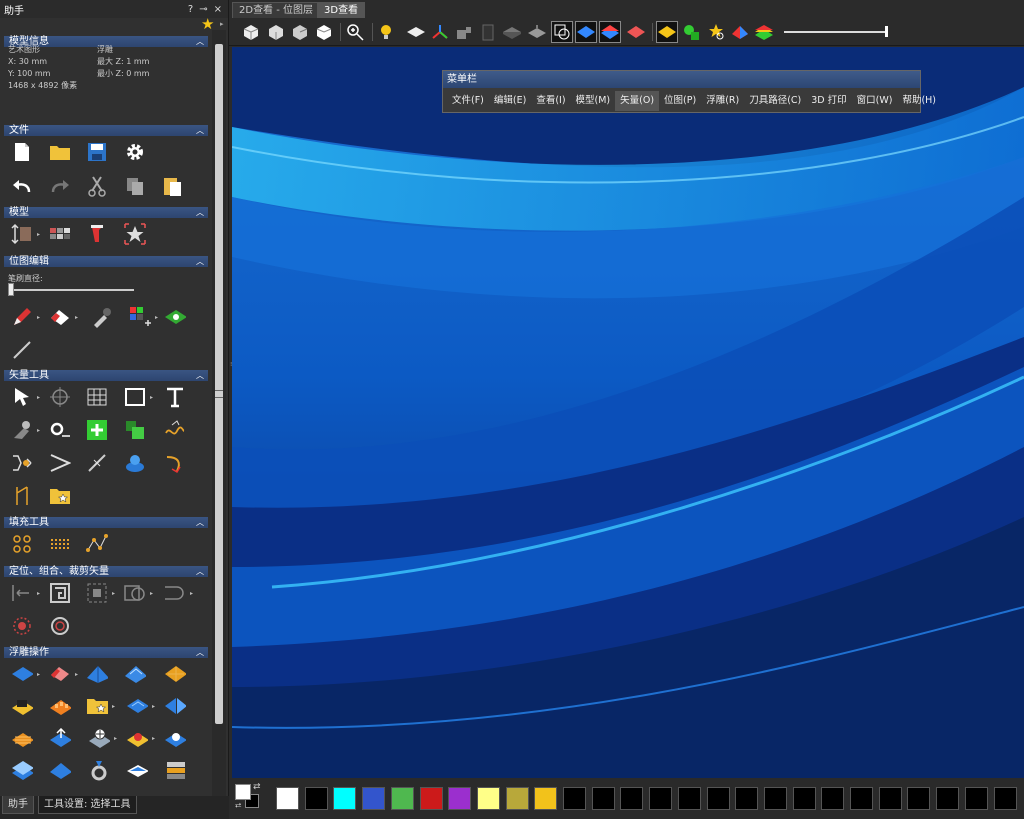  What do you see at coordinates (190, 9) in the screenshot?
I see `help-icon: ?` at bounding box center [190, 9].